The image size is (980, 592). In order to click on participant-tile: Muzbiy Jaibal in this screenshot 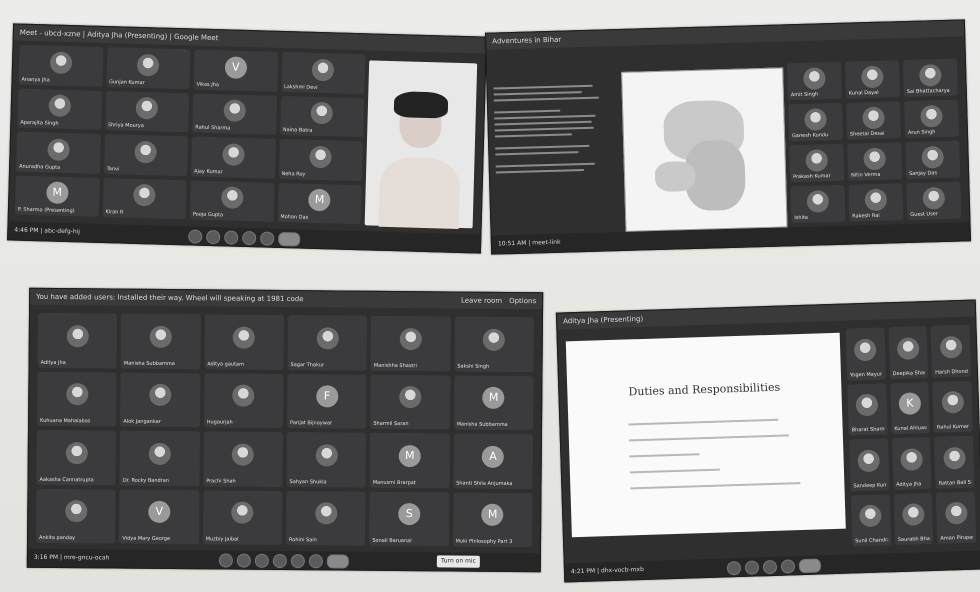, I will do `click(242, 517)`.